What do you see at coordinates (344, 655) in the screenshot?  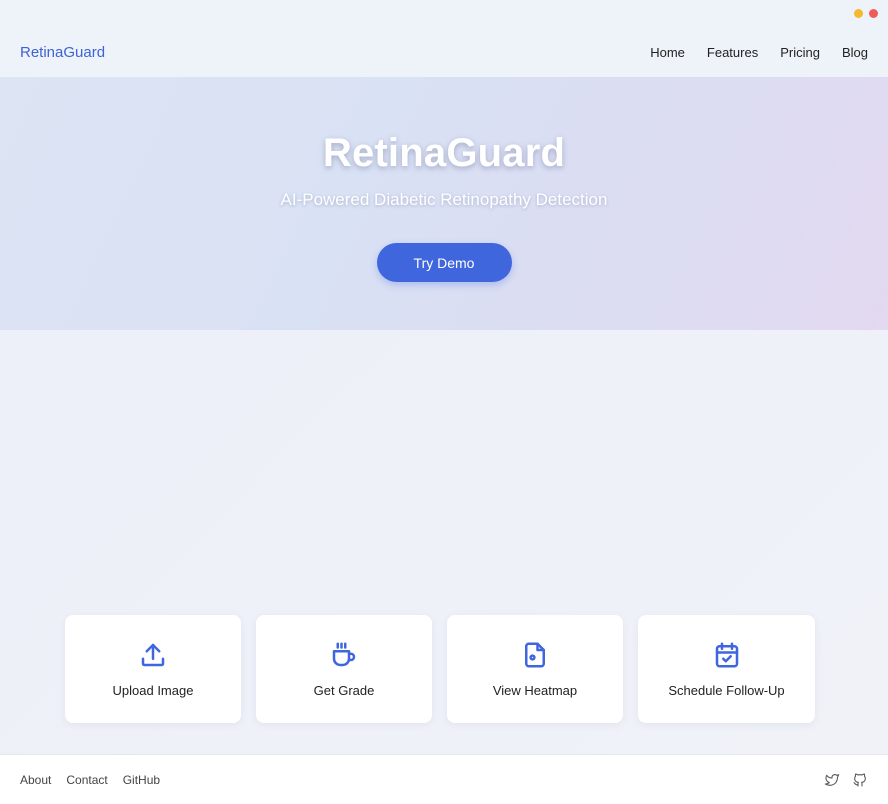 I see `coffee-icon` at bounding box center [344, 655].